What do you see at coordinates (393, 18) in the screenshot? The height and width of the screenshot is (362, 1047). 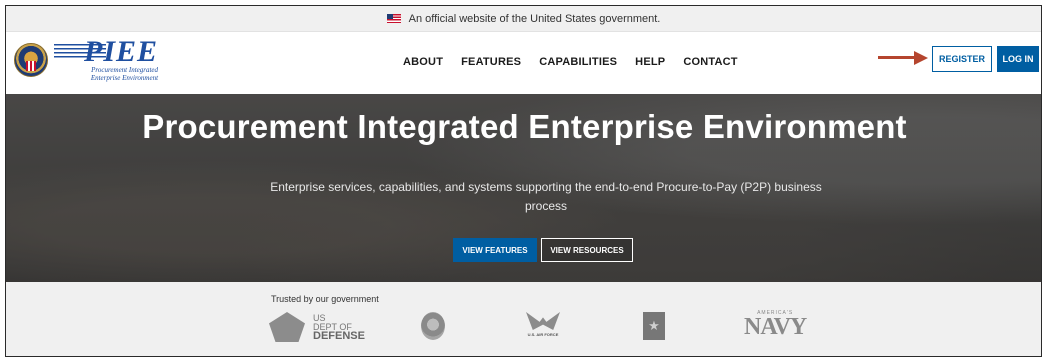 I see `us-flag-icon` at bounding box center [393, 18].